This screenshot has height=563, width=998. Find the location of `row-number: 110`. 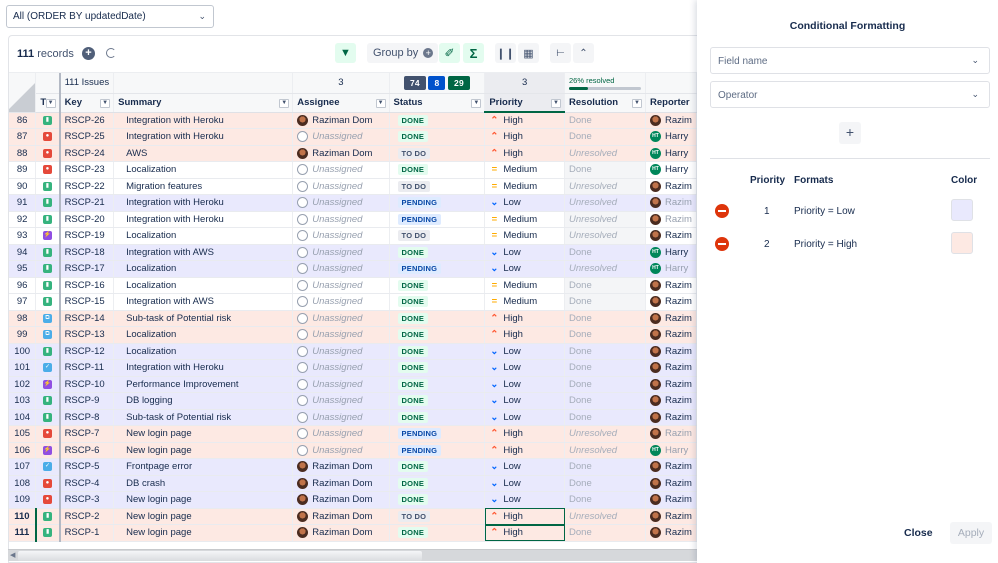

row-number: 110 is located at coordinates (23, 516).